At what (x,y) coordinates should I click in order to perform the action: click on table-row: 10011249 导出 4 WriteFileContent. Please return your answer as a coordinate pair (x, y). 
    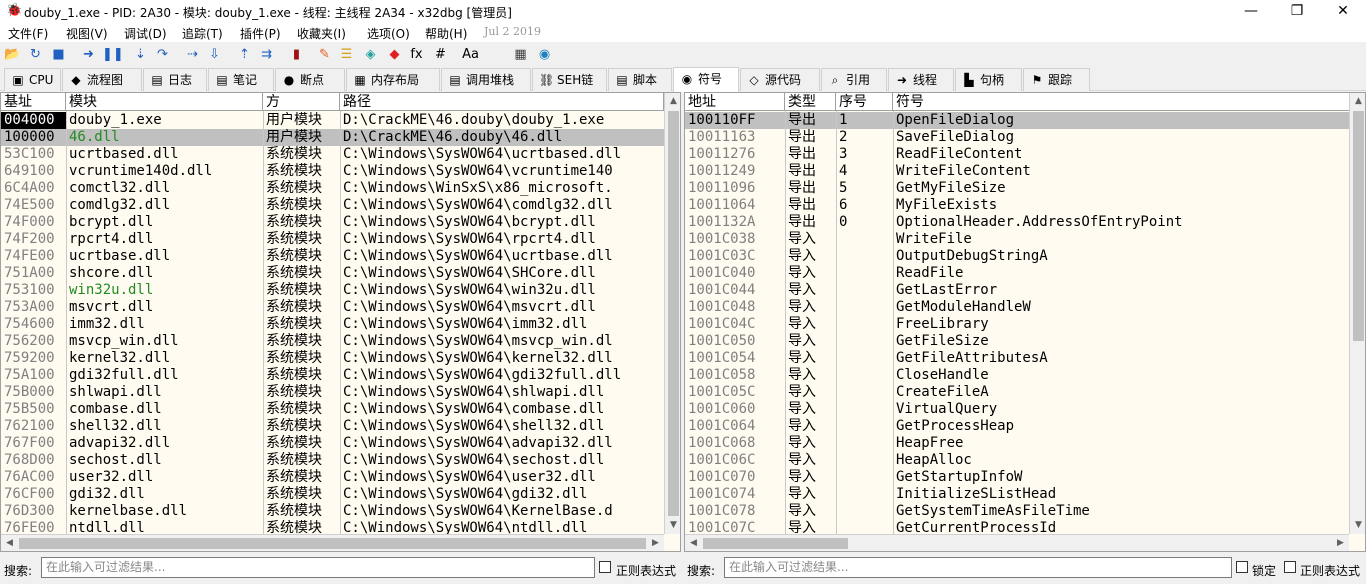
    Looking at the image, I should click on (1025, 171).